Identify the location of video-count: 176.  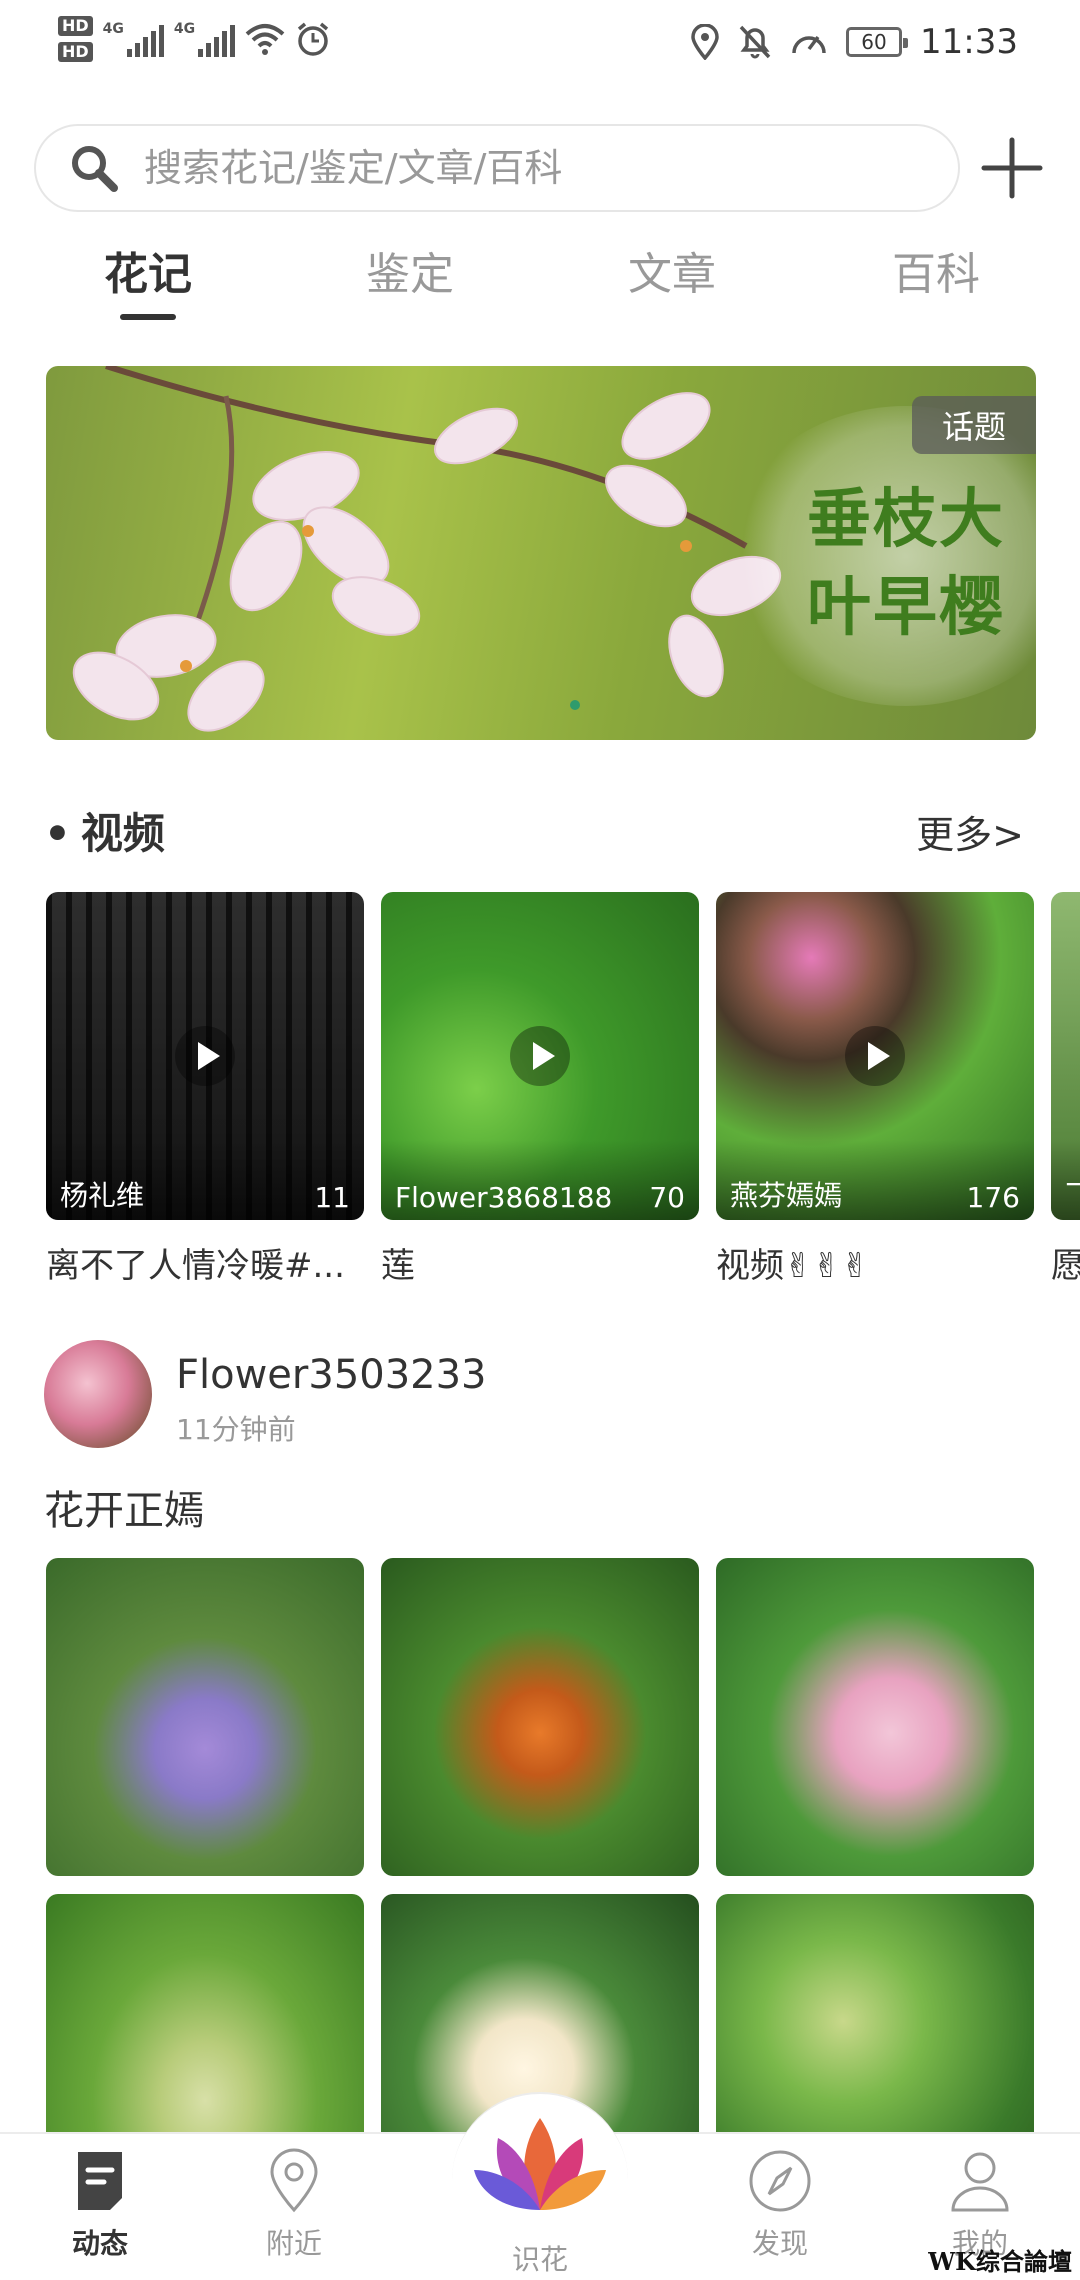
(993, 1197).